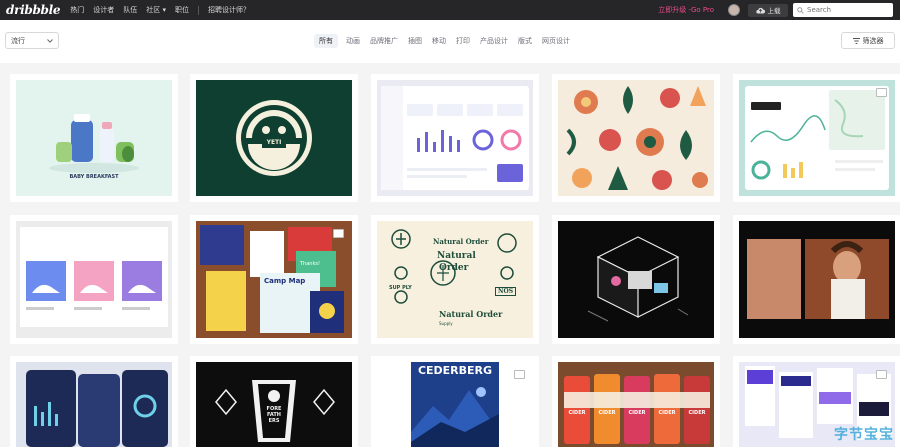 This screenshot has width=900, height=447. I want to click on shot-card: CIDER CIDER CIDER CIDER CIDER, so click(636, 401).